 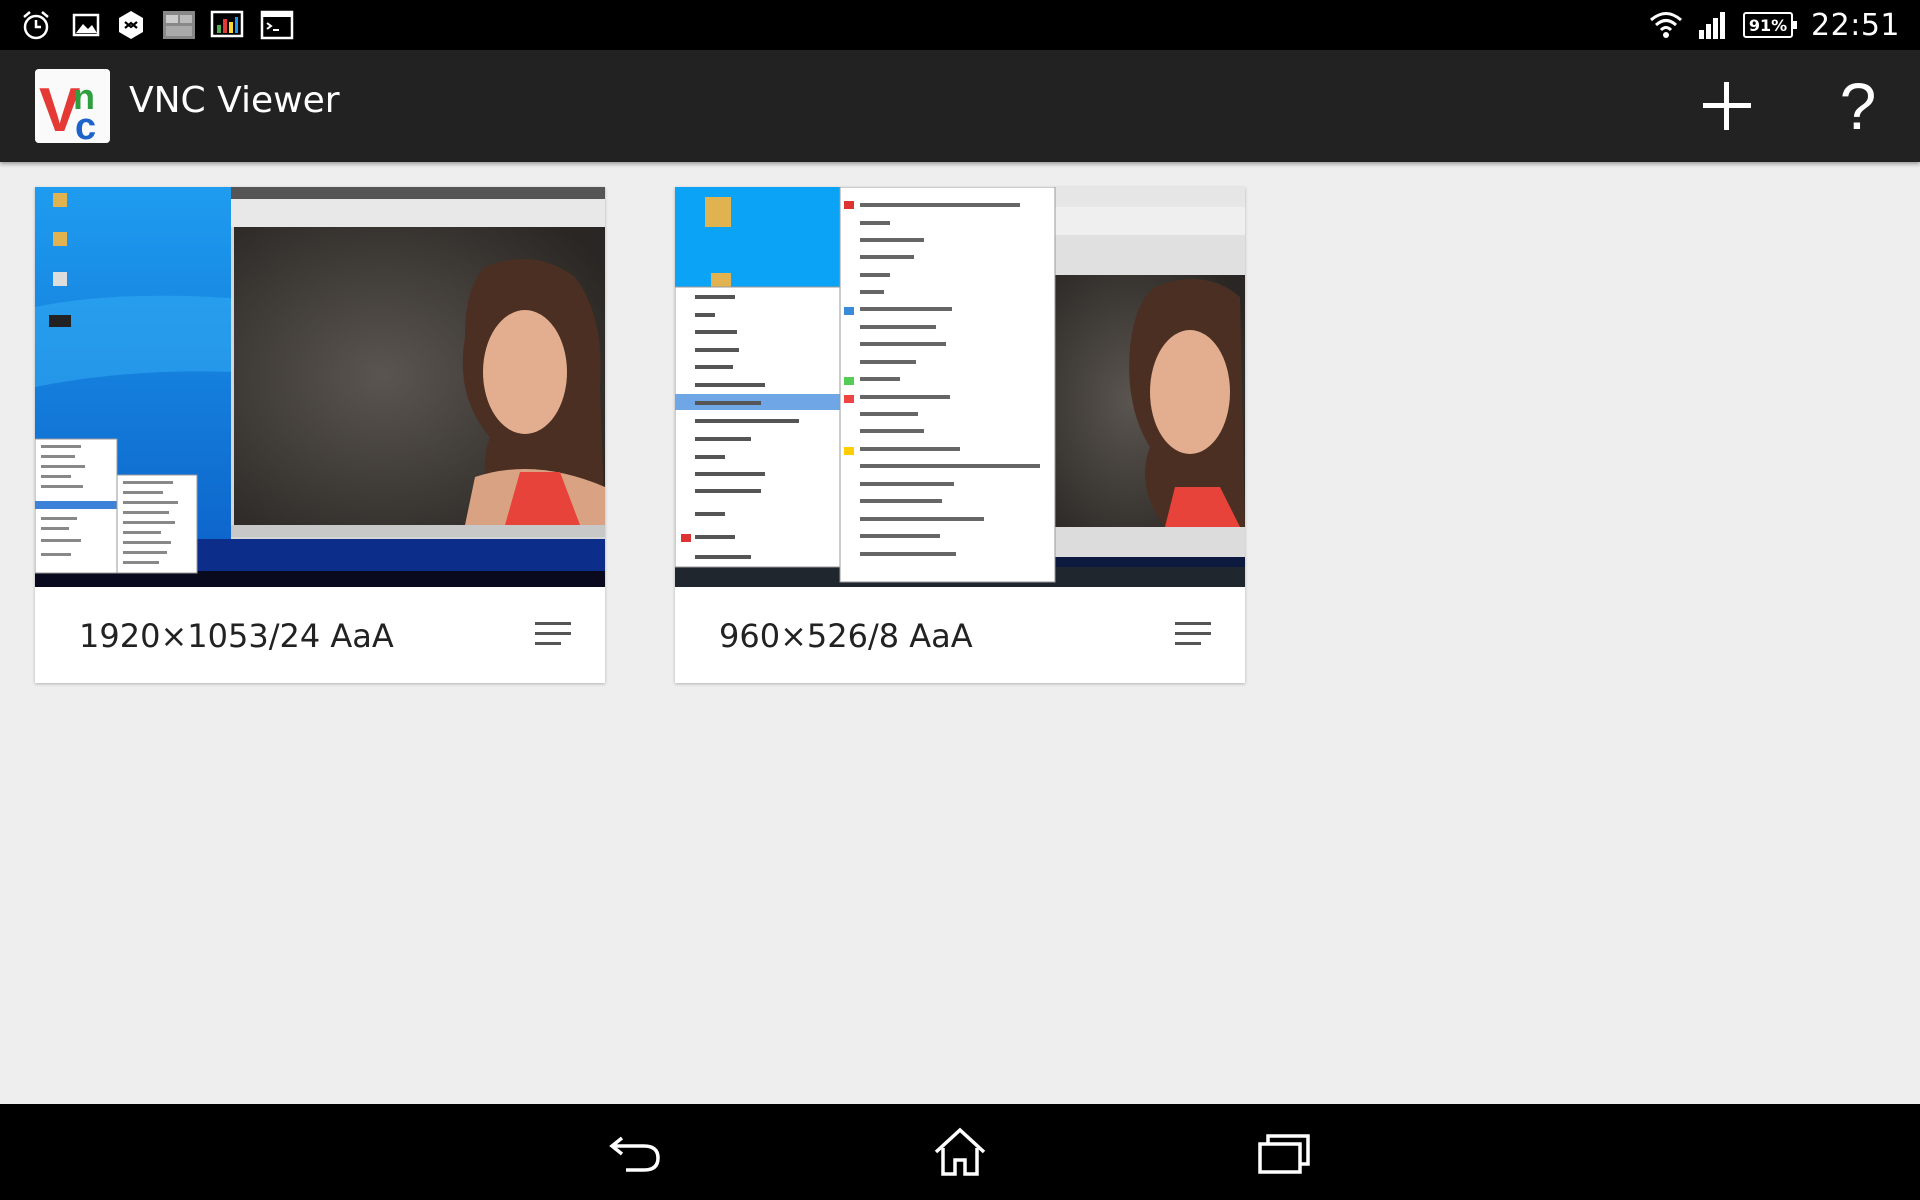 I want to click on svg-text: c, so click(x=85, y=124).